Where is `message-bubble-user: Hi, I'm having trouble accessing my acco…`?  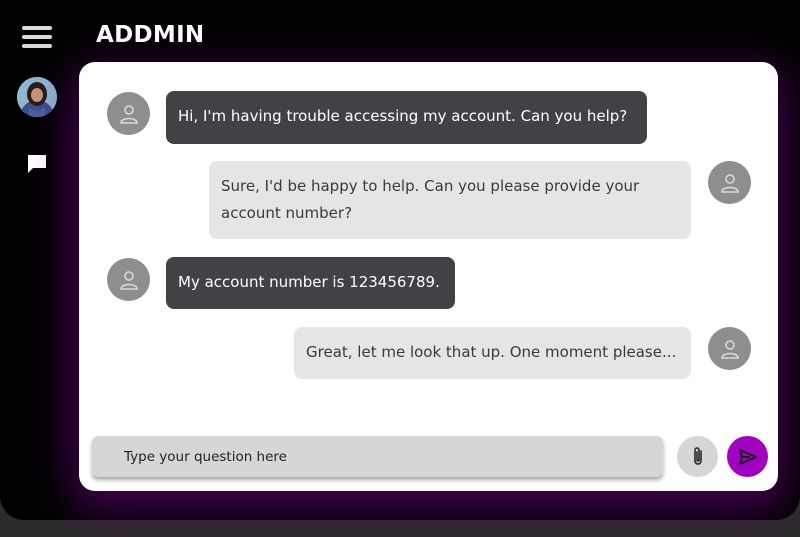 message-bubble-user: Hi, I'm having trouble accessing my acco… is located at coordinates (406, 117).